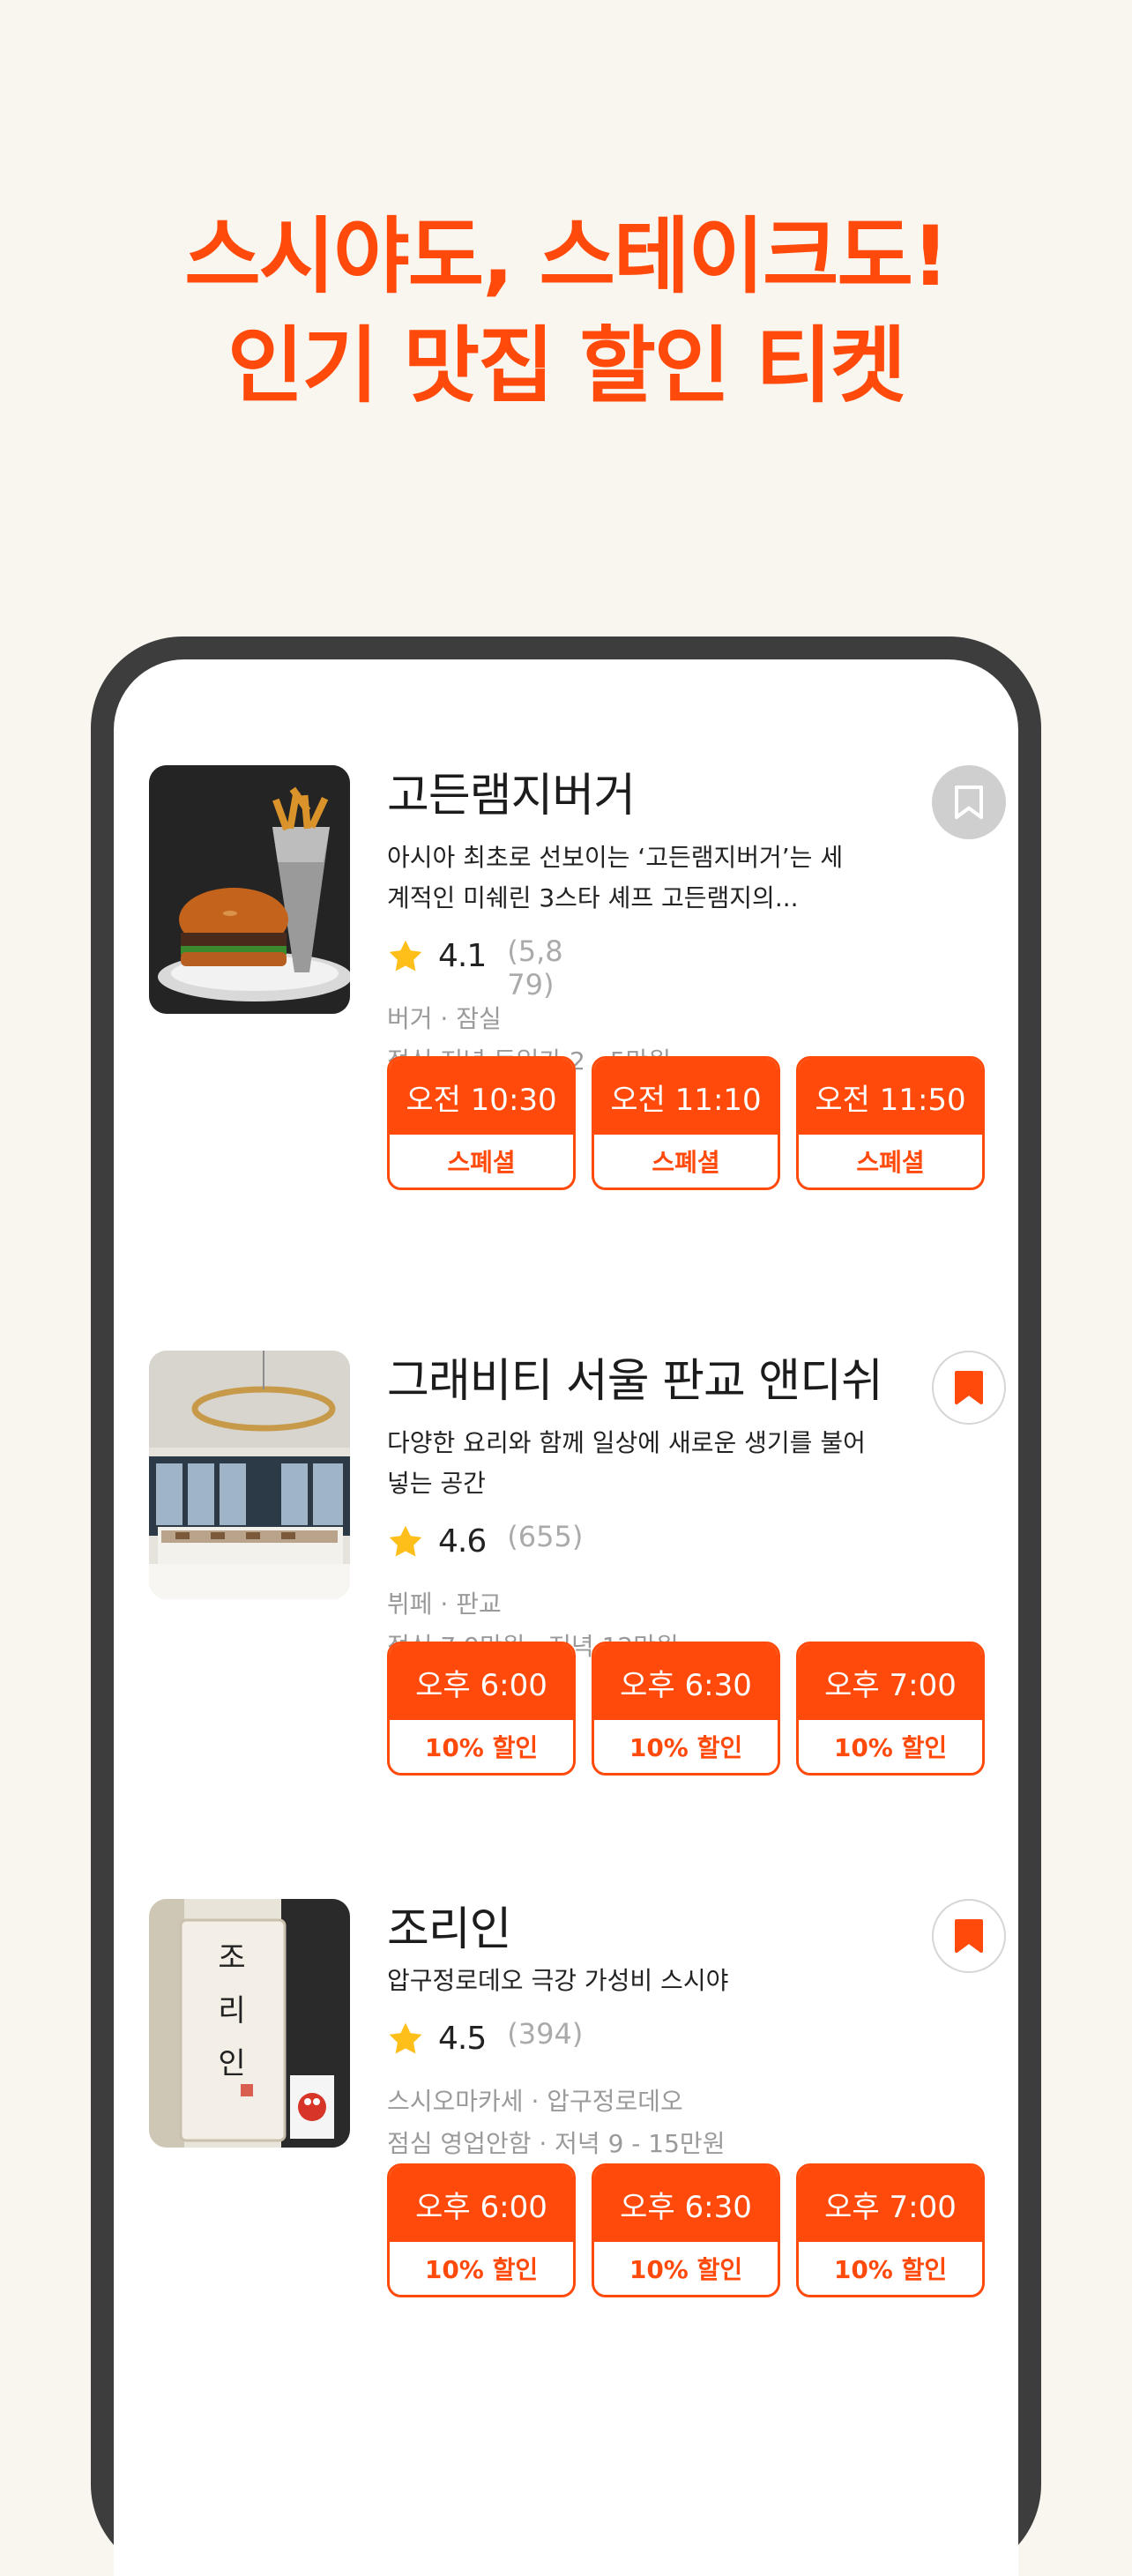 This screenshot has width=1132, height=2576. I want to click on headline-line-1: 스시야도, 스테이크도!, so click(567, 257).